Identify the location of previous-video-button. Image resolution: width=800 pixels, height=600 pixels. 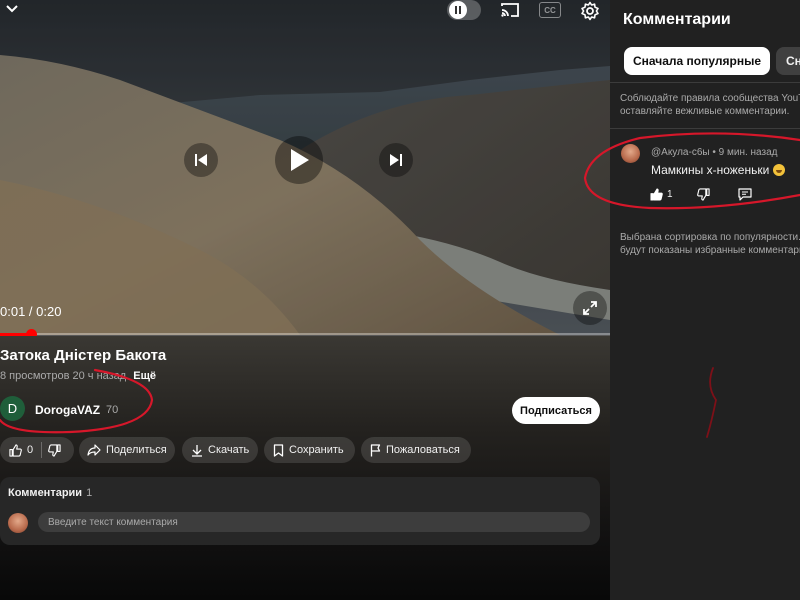
(201, 160).